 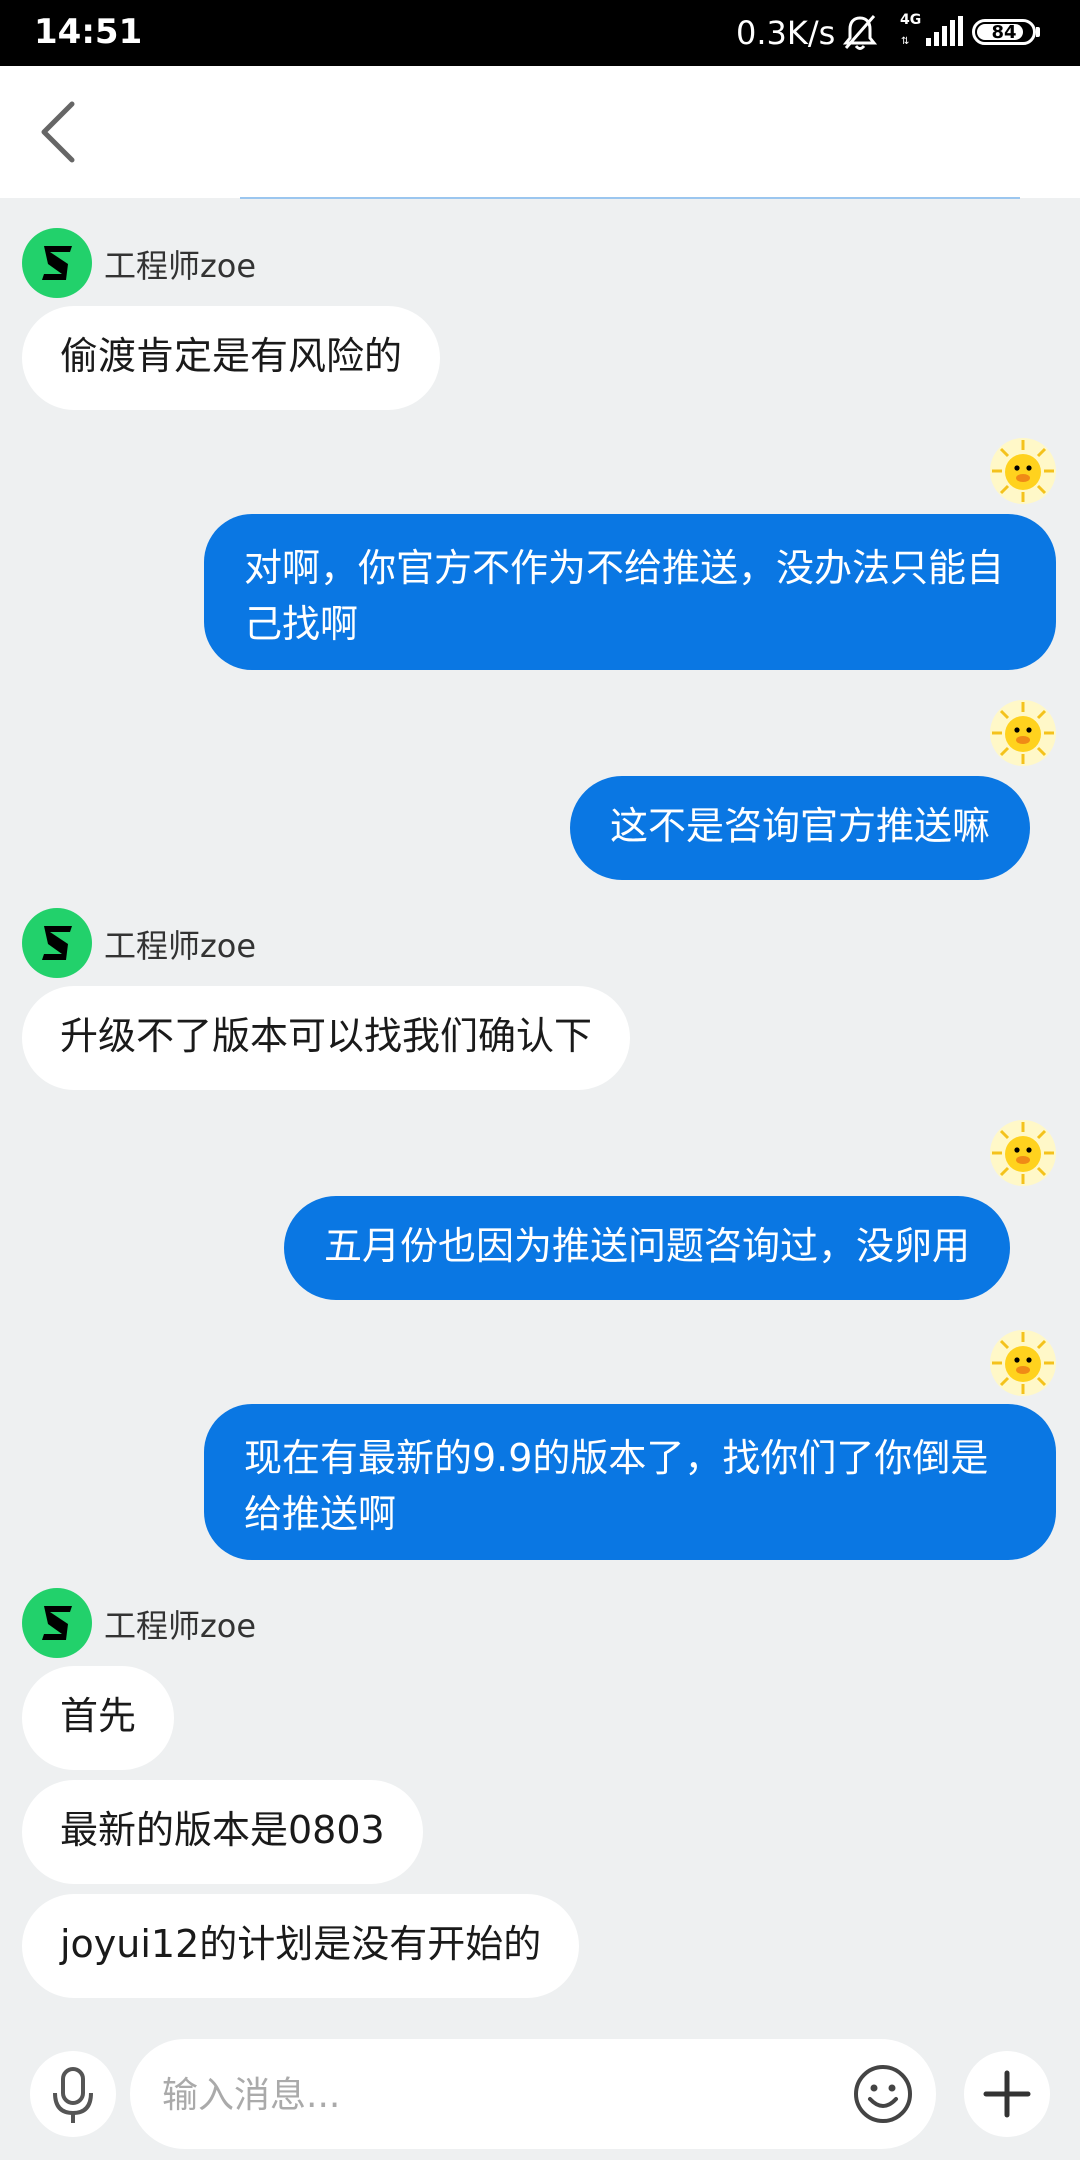 I want to click on network-type: 4G, so click(x=911, y=20).